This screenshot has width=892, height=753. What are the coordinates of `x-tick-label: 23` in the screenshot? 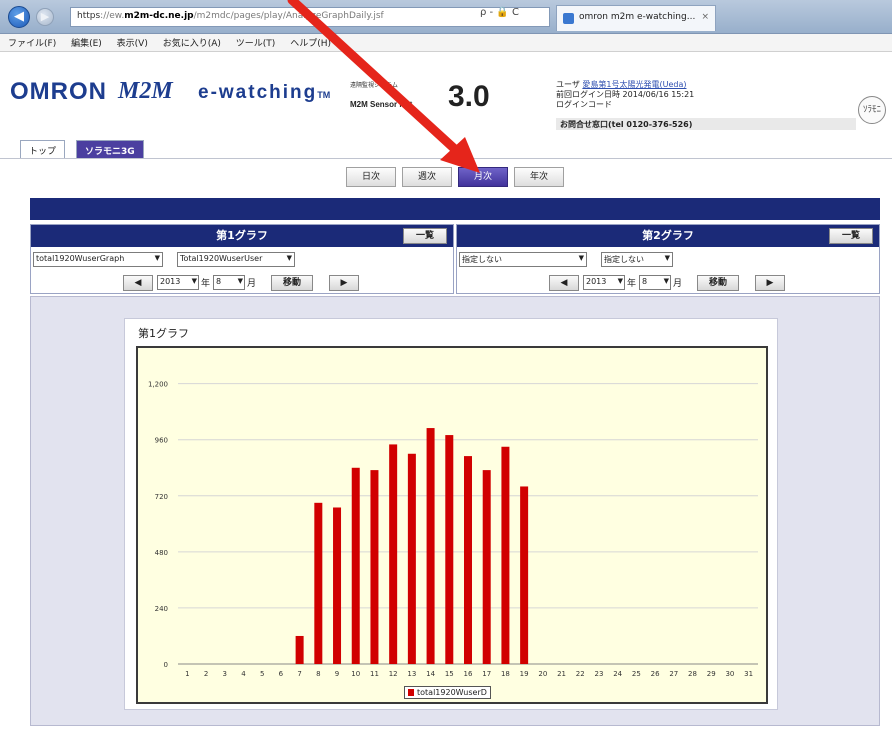 It's located at (599, 674).